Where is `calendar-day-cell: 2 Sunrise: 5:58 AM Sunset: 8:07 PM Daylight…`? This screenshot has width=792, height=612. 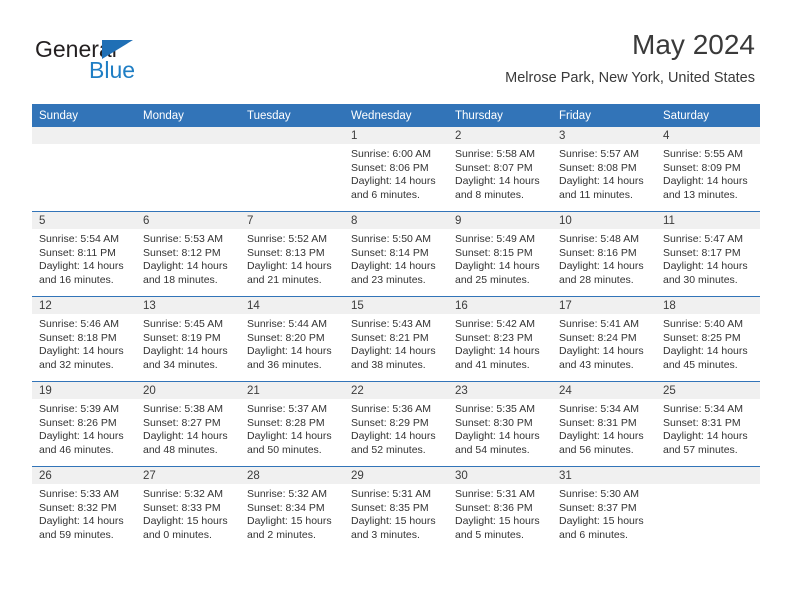
calendar-day-cell: 2 Sunrise: 5:58 AM Sunset: 8:07 PM Daylight… is located at coordinates (500, 169).